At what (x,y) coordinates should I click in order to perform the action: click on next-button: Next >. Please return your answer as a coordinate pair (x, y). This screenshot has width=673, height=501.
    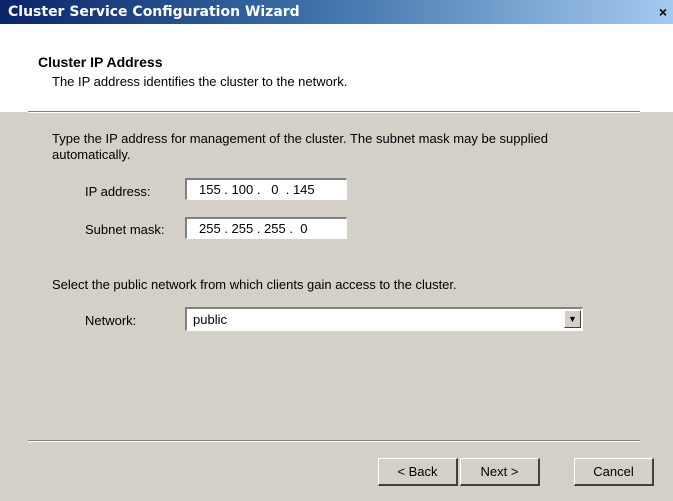
    Looking at the image, I should click on (500, 472).